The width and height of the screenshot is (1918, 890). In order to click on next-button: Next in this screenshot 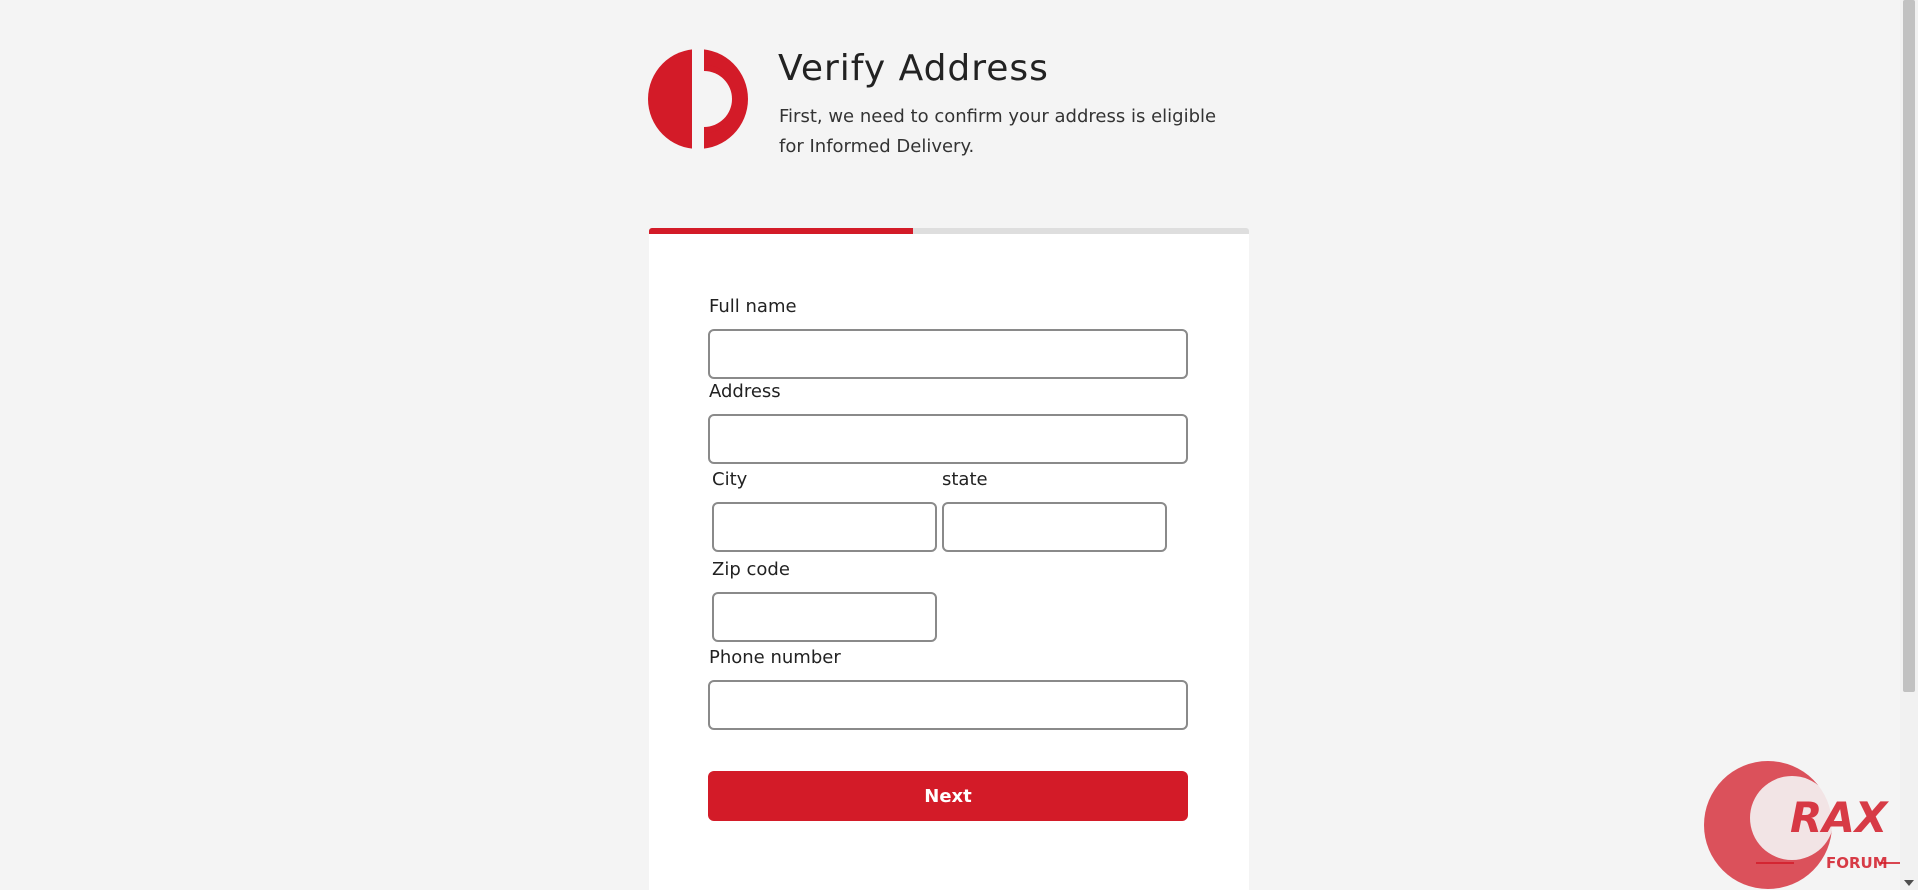, I will do `click(948, 796)`.